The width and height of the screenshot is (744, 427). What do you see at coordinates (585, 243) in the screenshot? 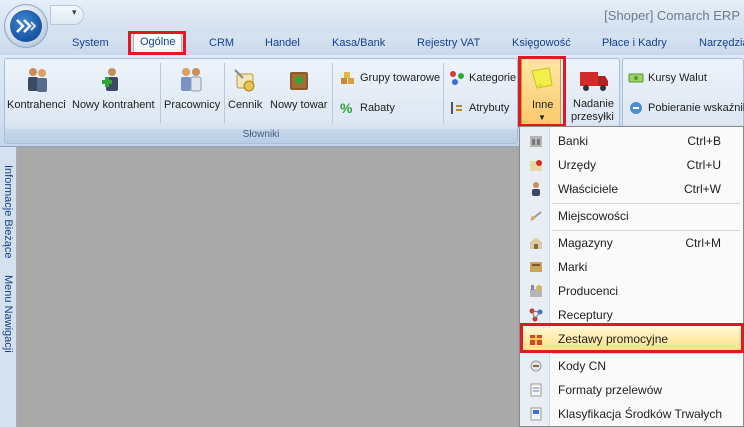
I see `menu-item-label: Magazyny` at bounding box center [585, 243].